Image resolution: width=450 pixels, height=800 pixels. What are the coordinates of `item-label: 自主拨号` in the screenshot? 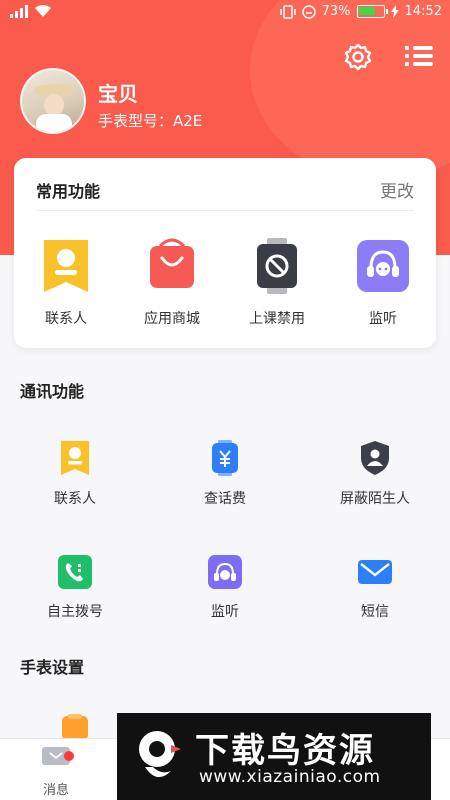 It's located at (75, 612).